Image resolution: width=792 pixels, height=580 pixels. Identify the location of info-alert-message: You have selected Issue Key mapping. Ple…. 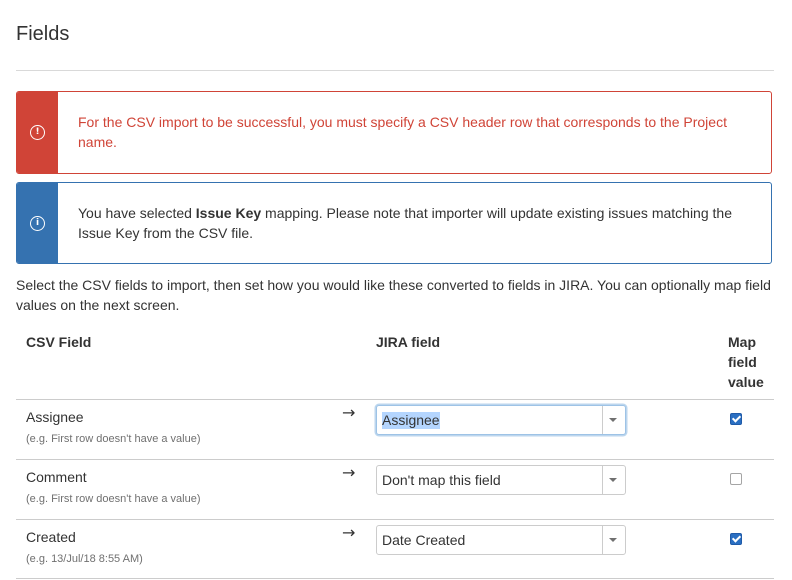
(414, 223).